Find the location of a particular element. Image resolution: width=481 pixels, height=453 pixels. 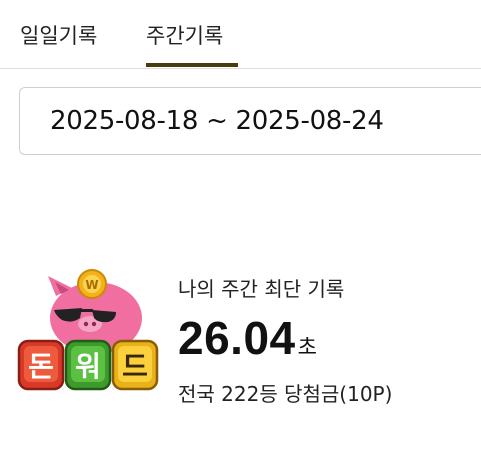

logo-tile-1-text: 돈 is located at coordinates (41, 366).